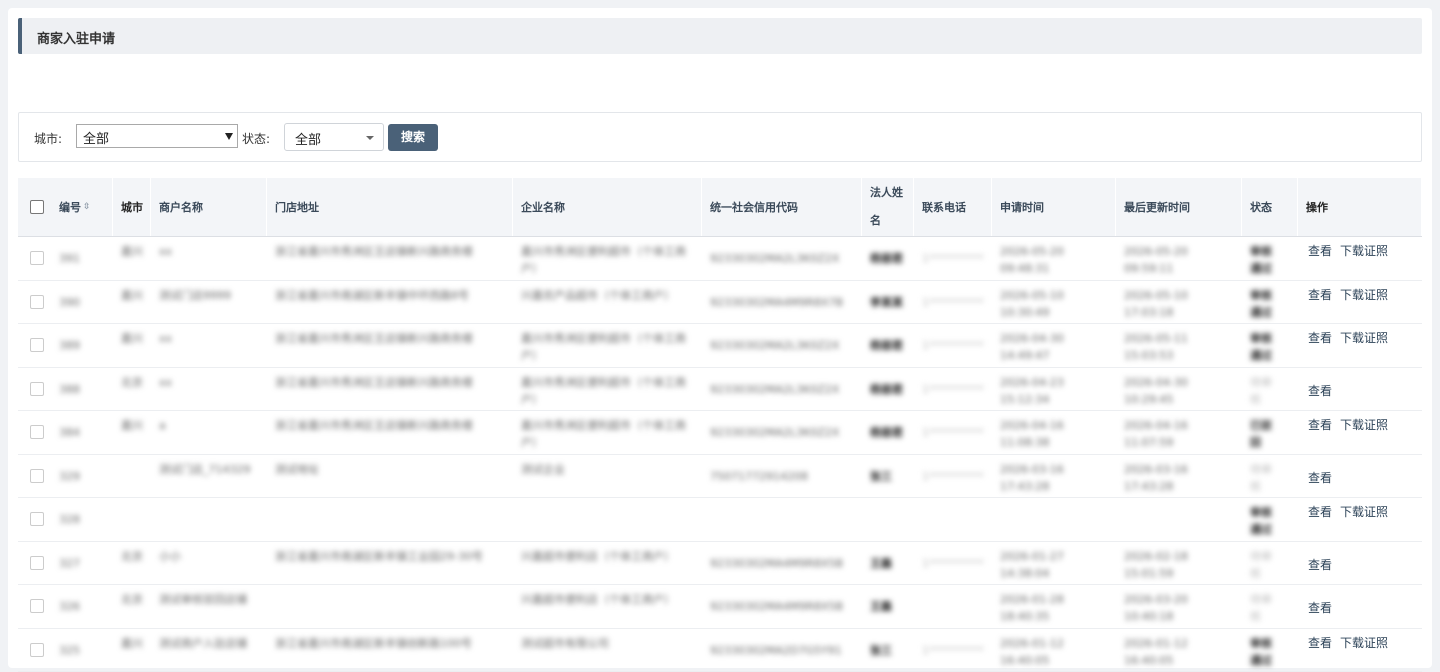 The image size is (1440, 672). What do you see at coordinates (390, 207) in the screenshot?
I see `header-address: 门店地址` at bounding box center [390, 207].